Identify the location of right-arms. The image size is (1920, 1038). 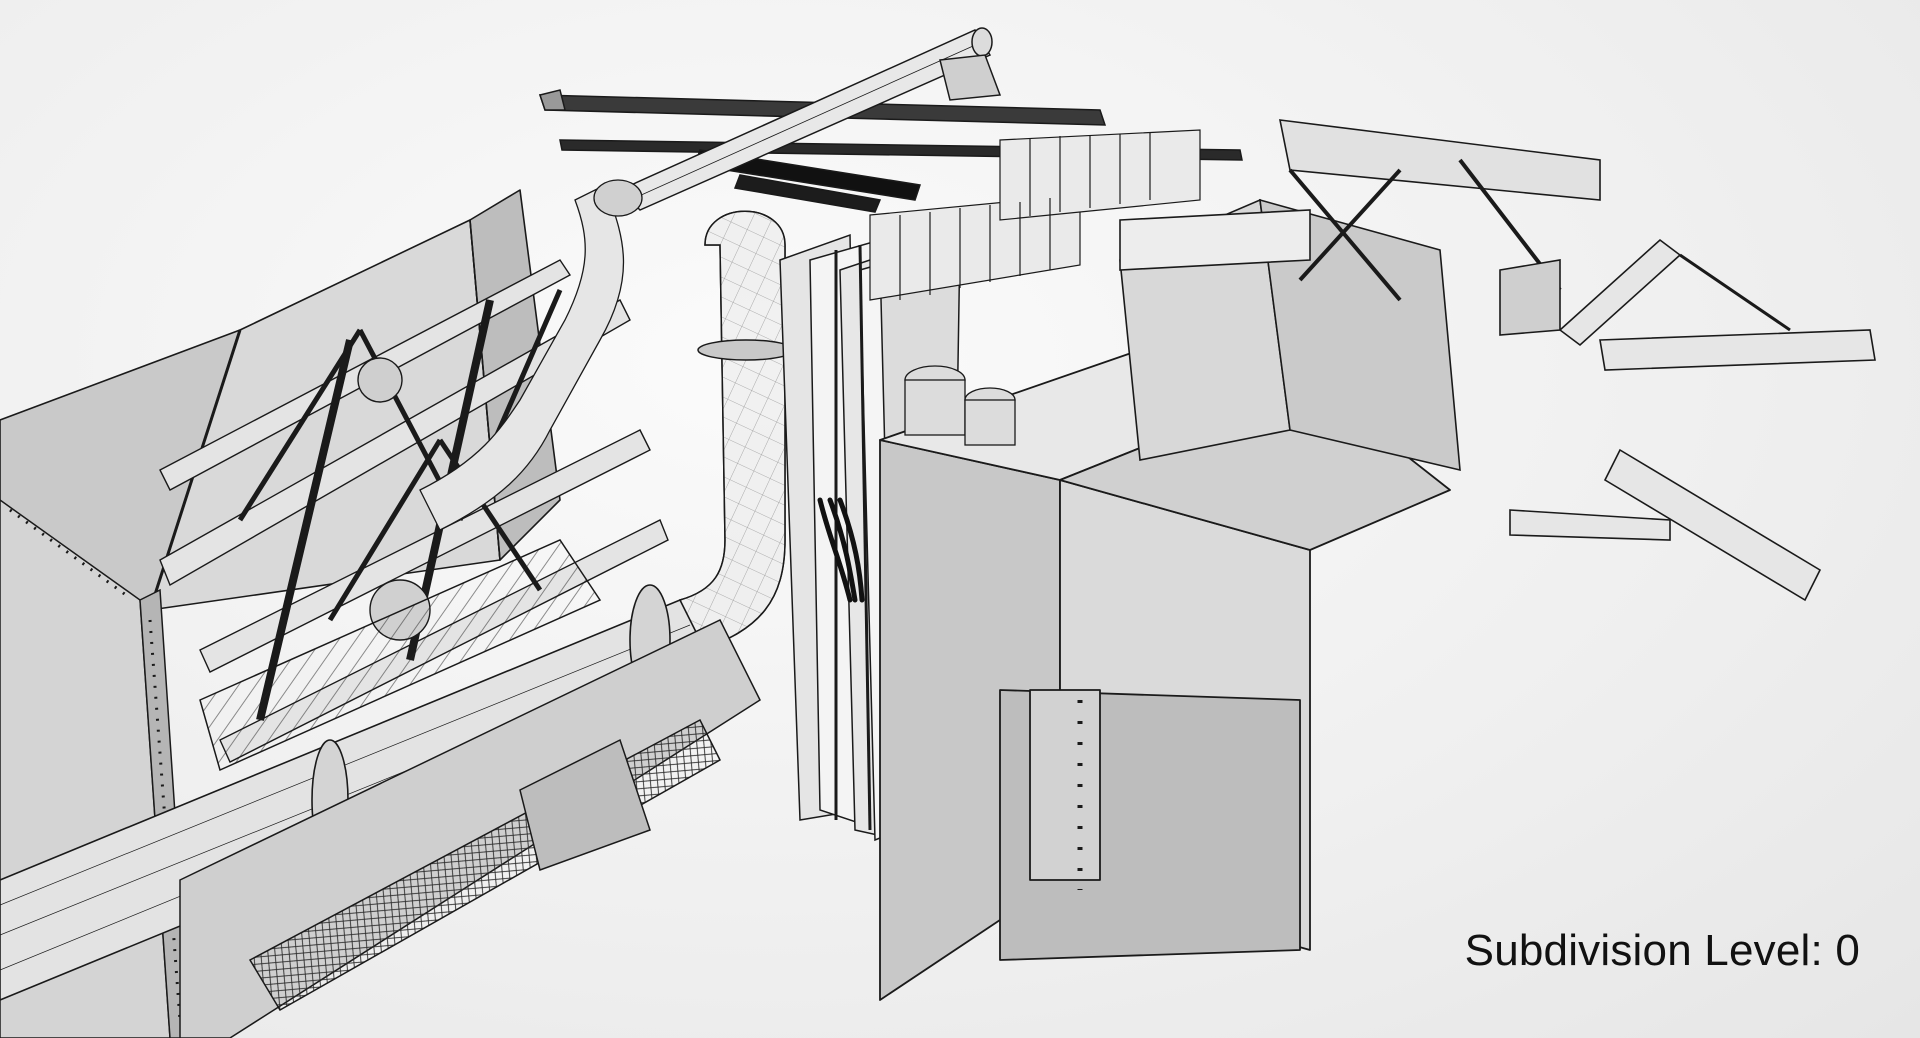
(1692, 420).